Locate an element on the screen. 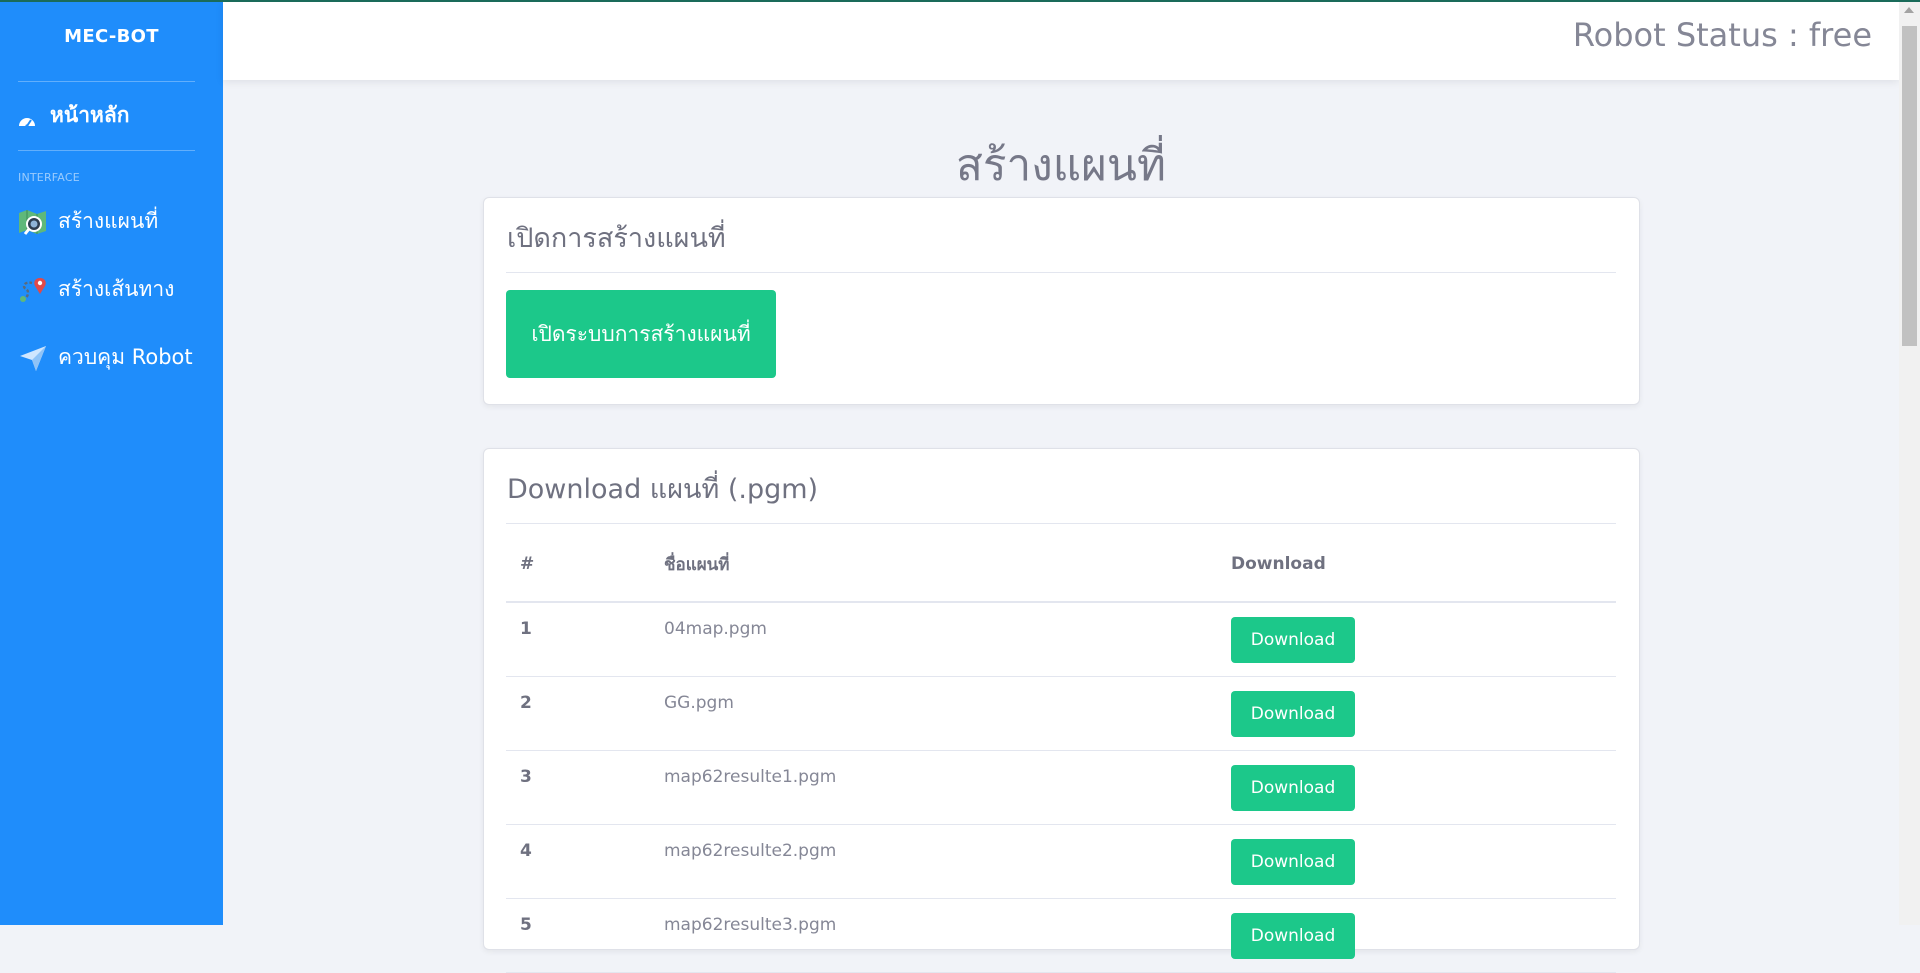  sidebar-item-create-map: สร้างแผนที่ is located at coordinates (88, 221).